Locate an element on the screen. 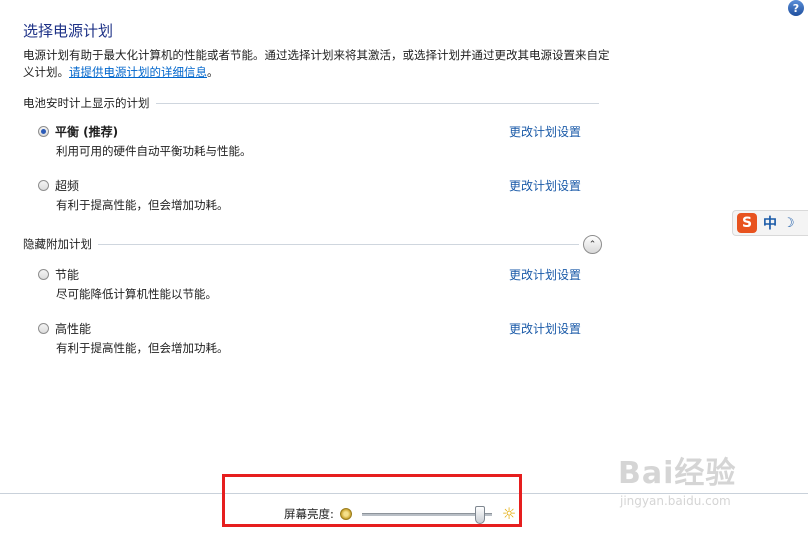  baidu-watermark: Bai经验 jingyan.baidu.com is located at coordinates (708, 483).